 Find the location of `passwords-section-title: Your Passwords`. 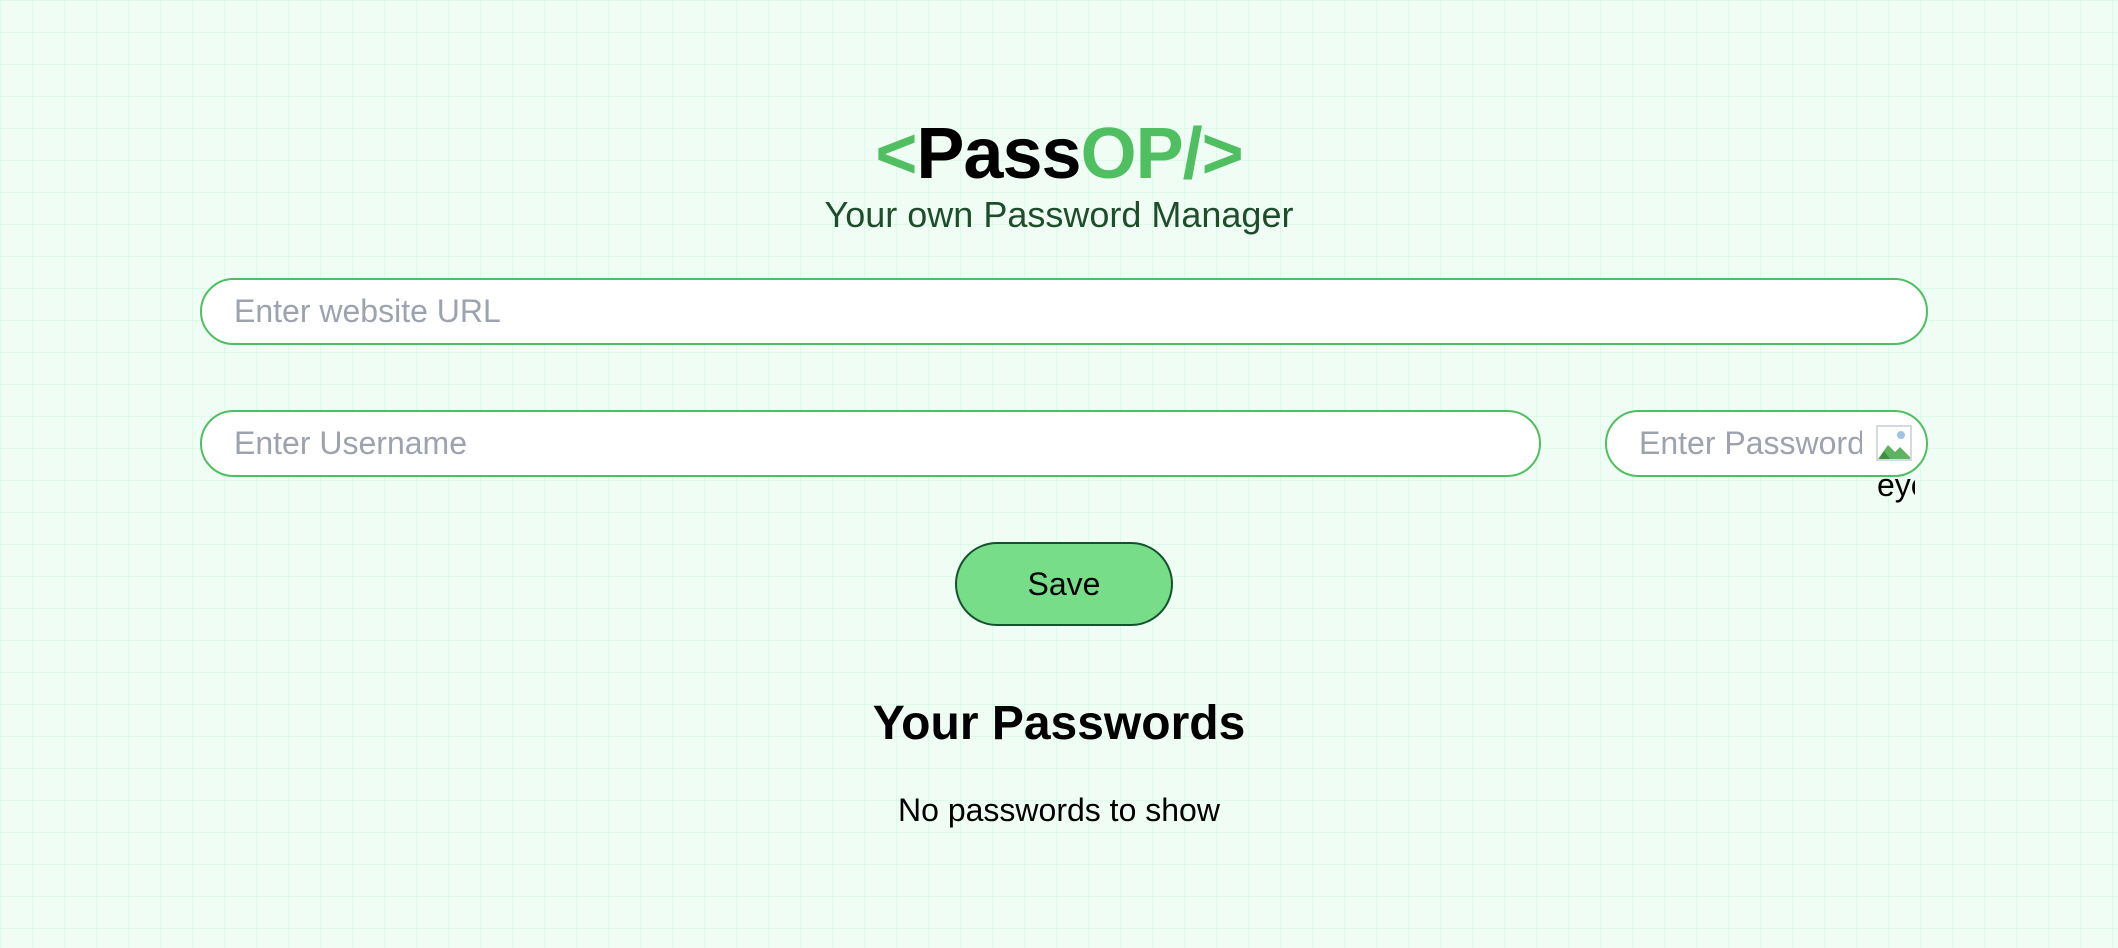

passwords-section-title: Your Passwords is located at coordinates (1059, 723).